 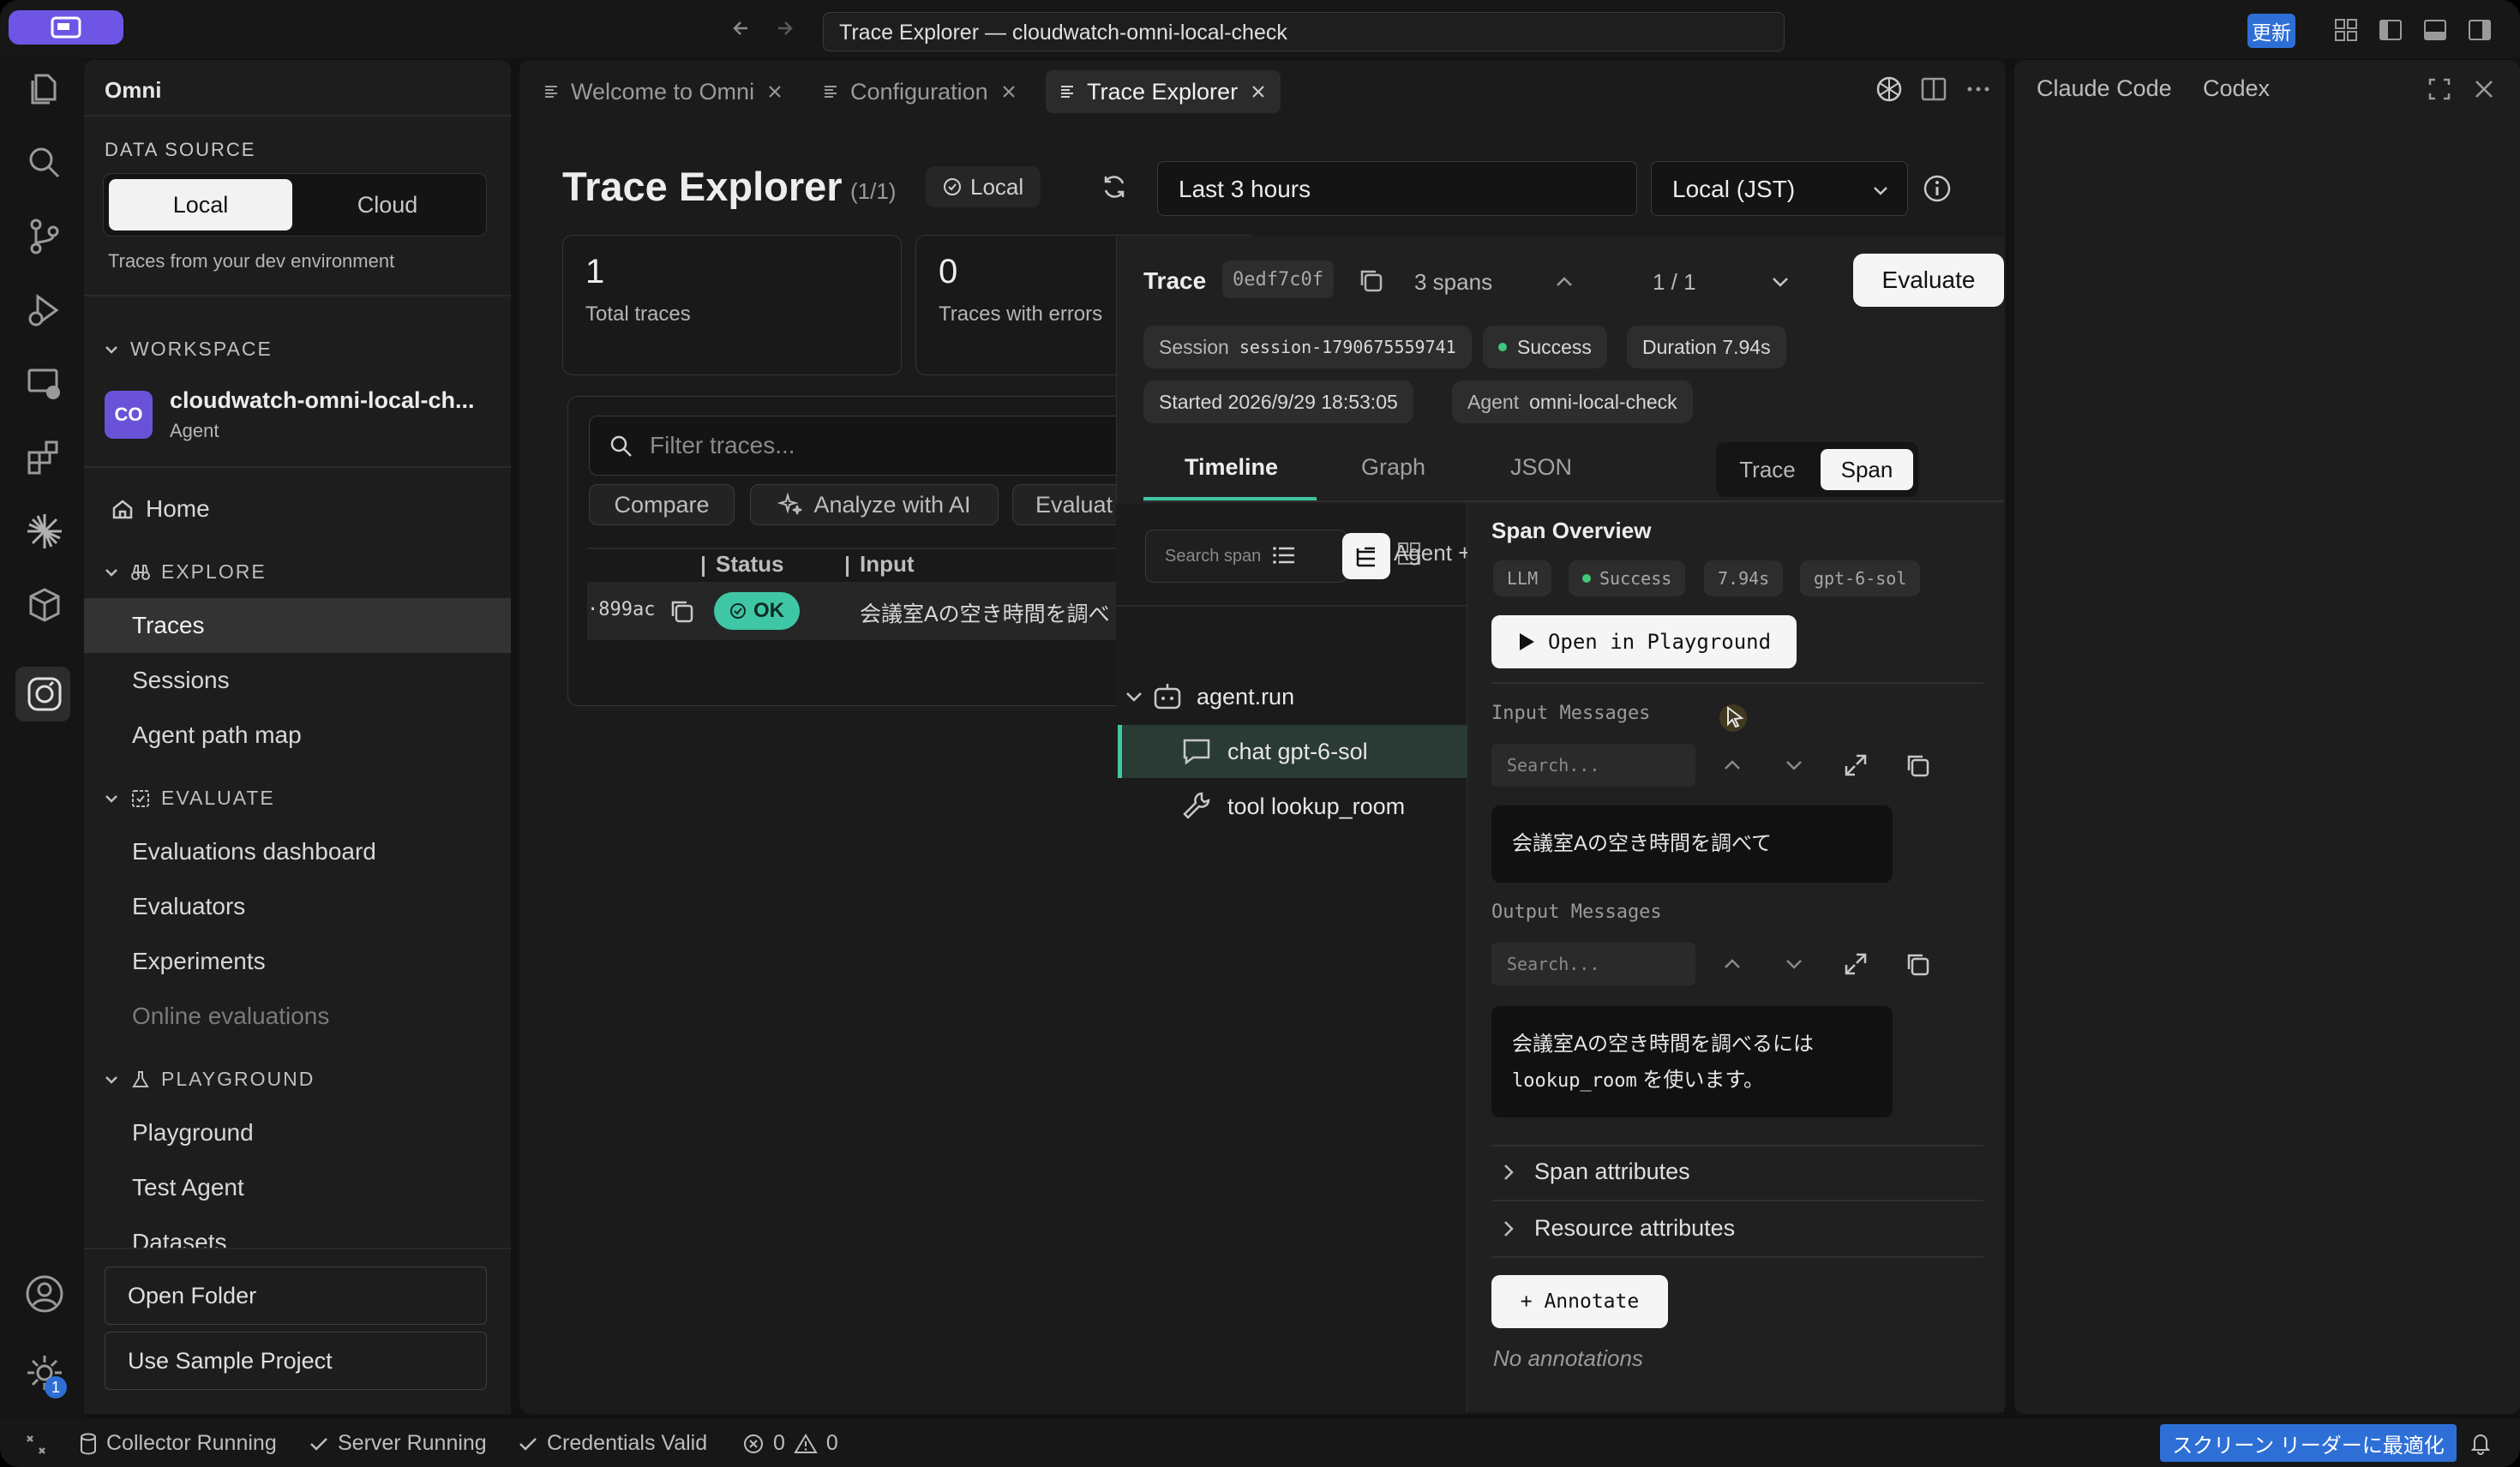 I want to click on tree-tool-lookup-room: tool lookup_room, so click(x=1316, y=806).